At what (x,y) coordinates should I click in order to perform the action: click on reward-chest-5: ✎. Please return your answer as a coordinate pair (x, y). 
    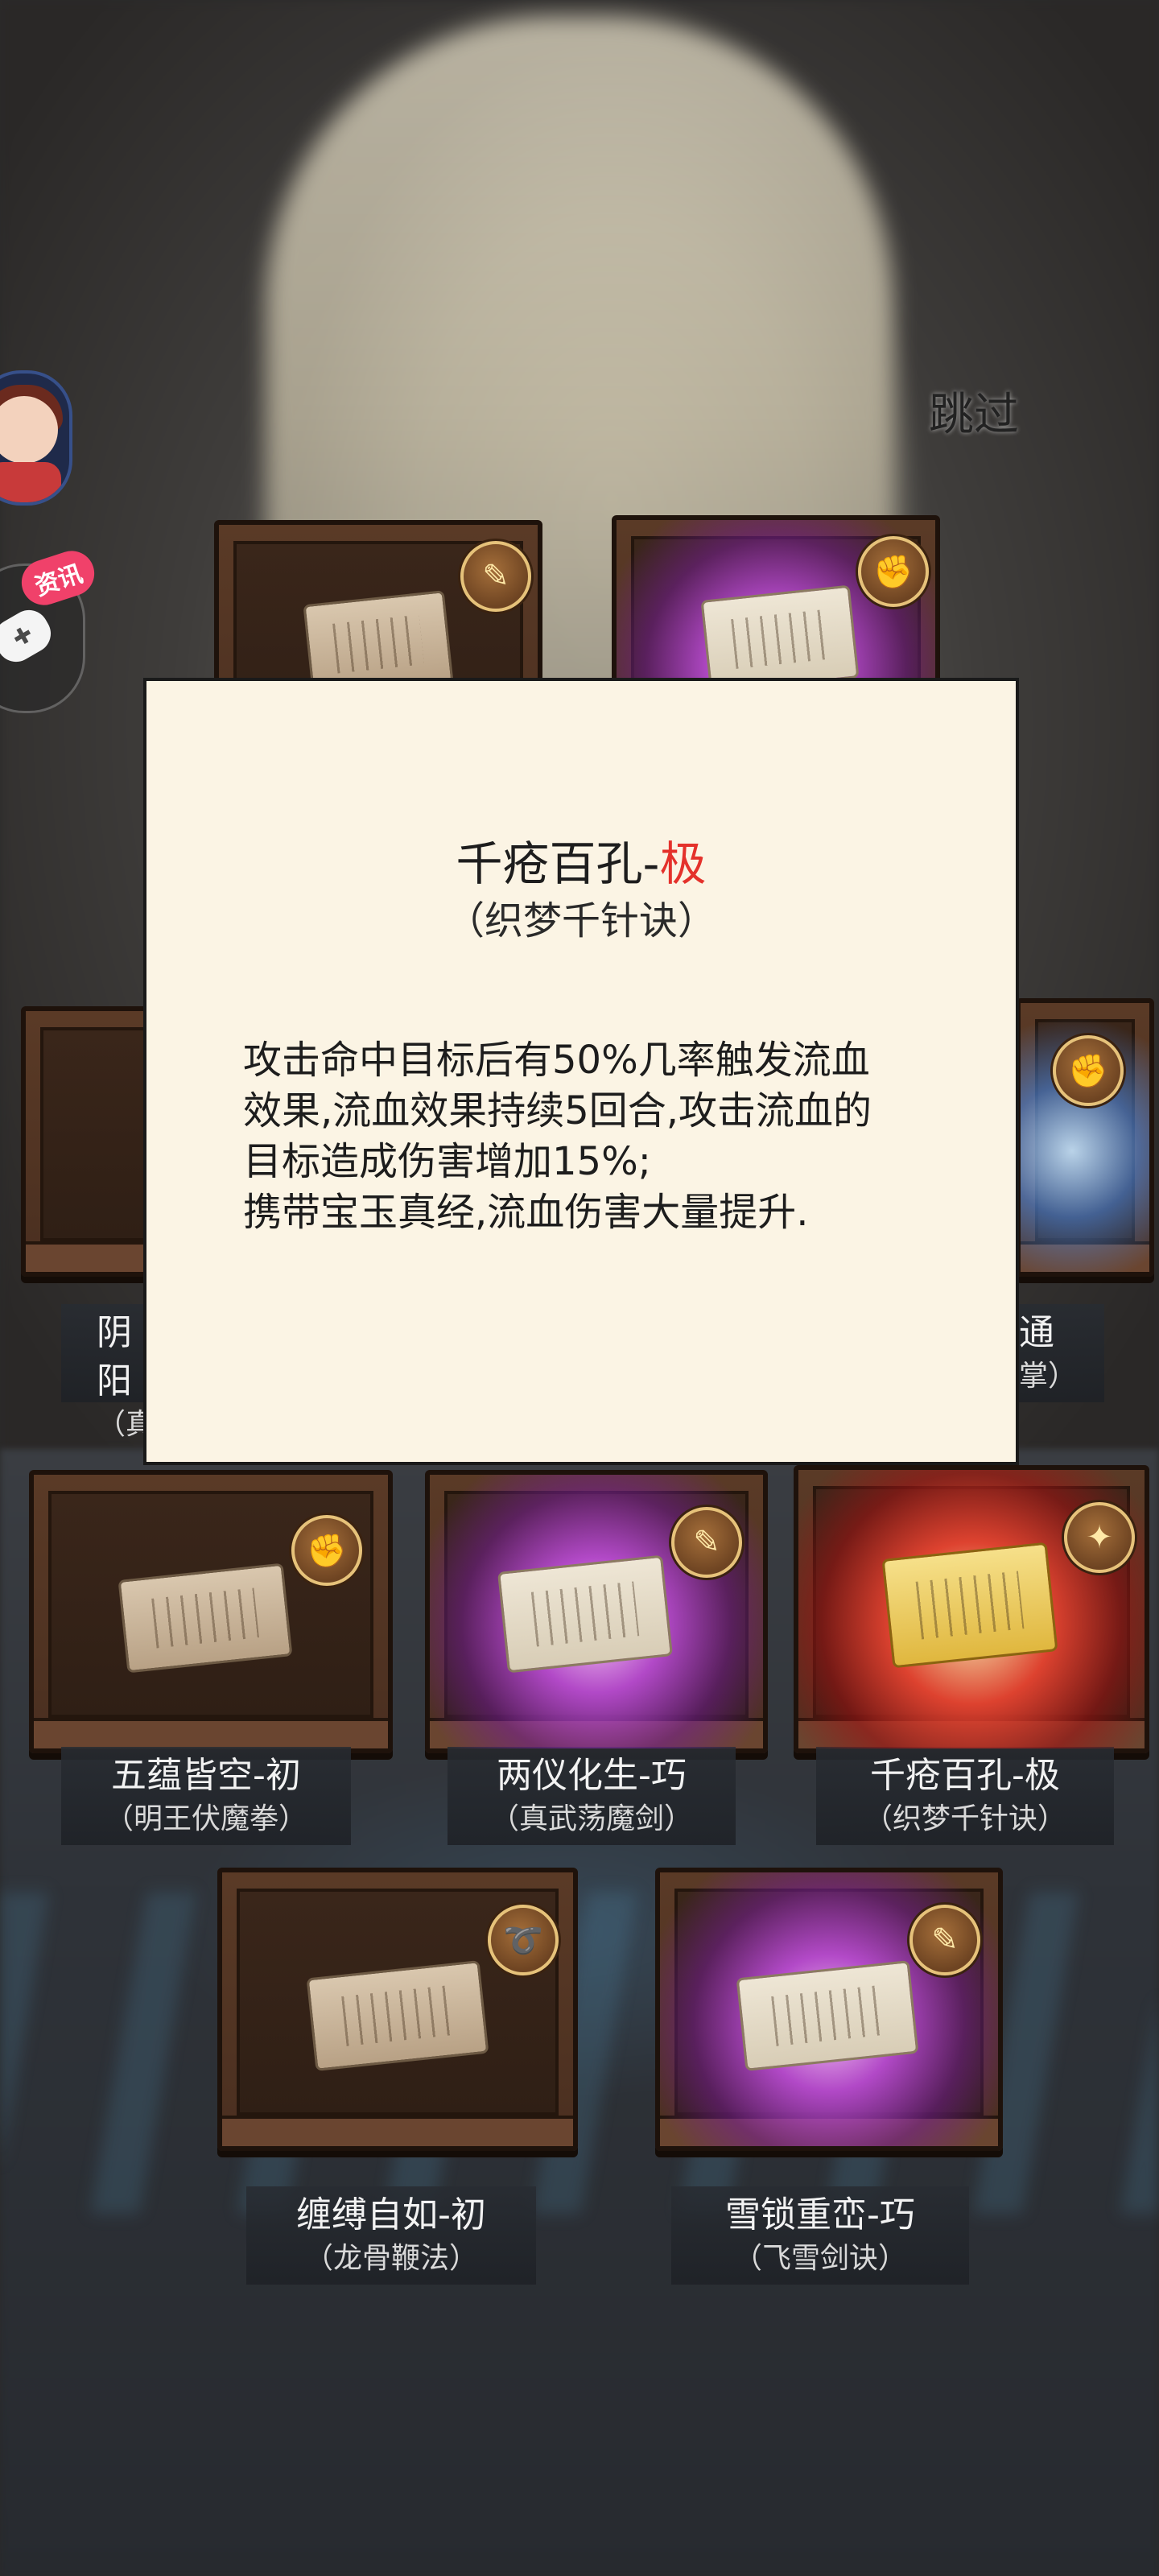
    Looking at the image, I should click on (829, 2010).